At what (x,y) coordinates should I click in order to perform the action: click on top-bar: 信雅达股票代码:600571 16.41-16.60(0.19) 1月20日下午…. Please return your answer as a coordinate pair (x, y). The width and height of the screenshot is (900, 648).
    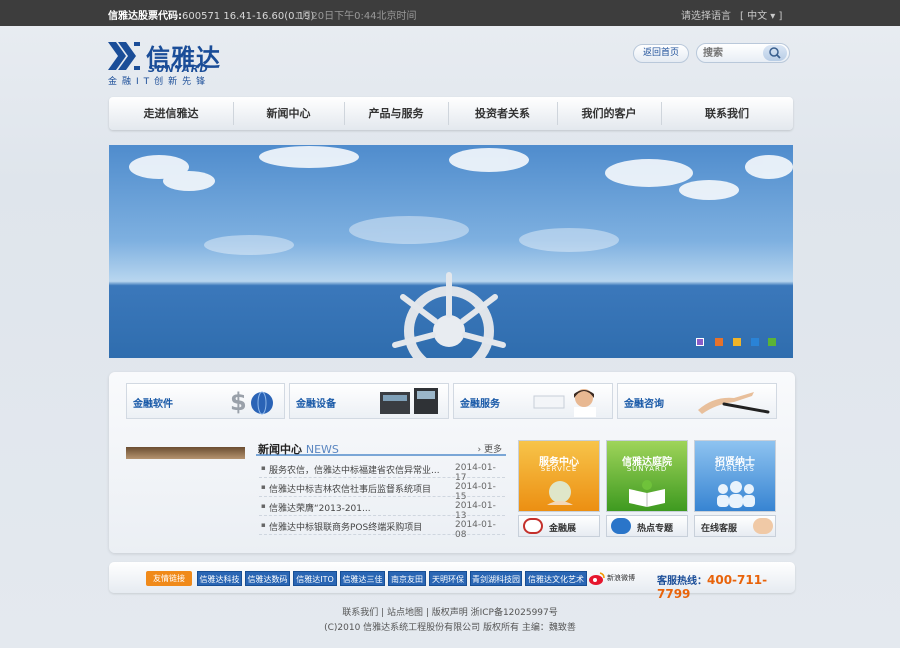
    Looking at the image, I should click on (450, 13).